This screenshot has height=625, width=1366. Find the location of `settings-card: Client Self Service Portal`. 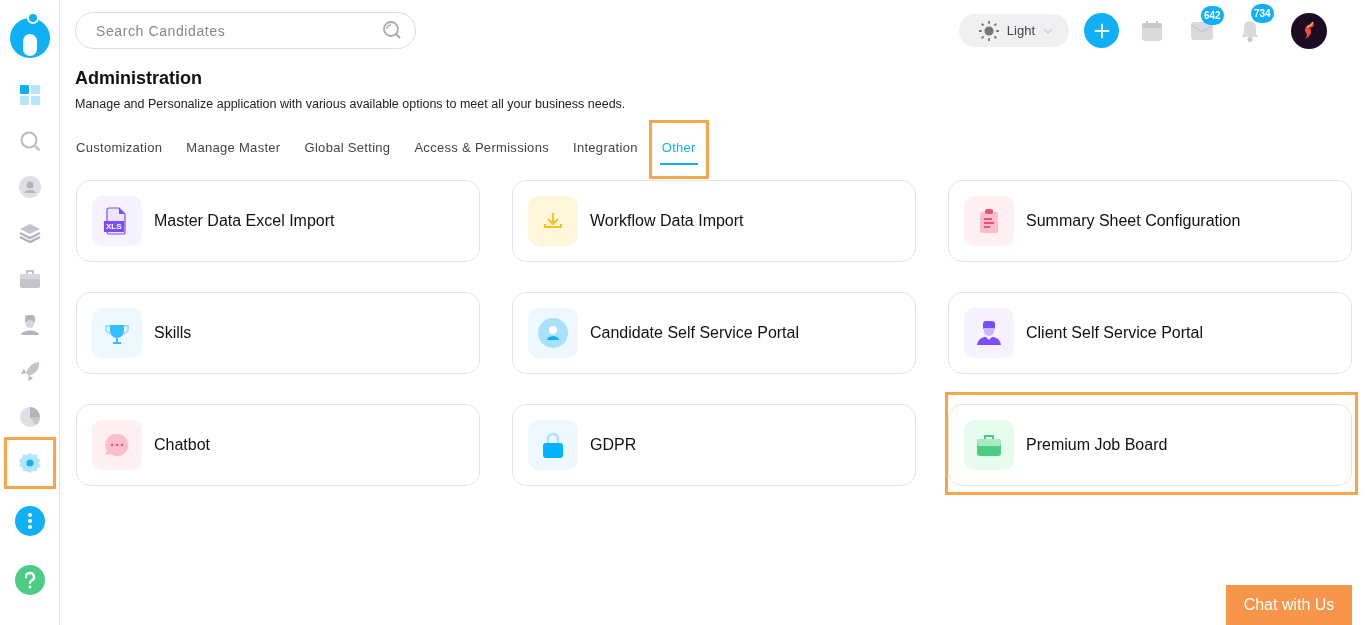

settings-card: Client Self Service Portal is located at coordinates (1150, 333).